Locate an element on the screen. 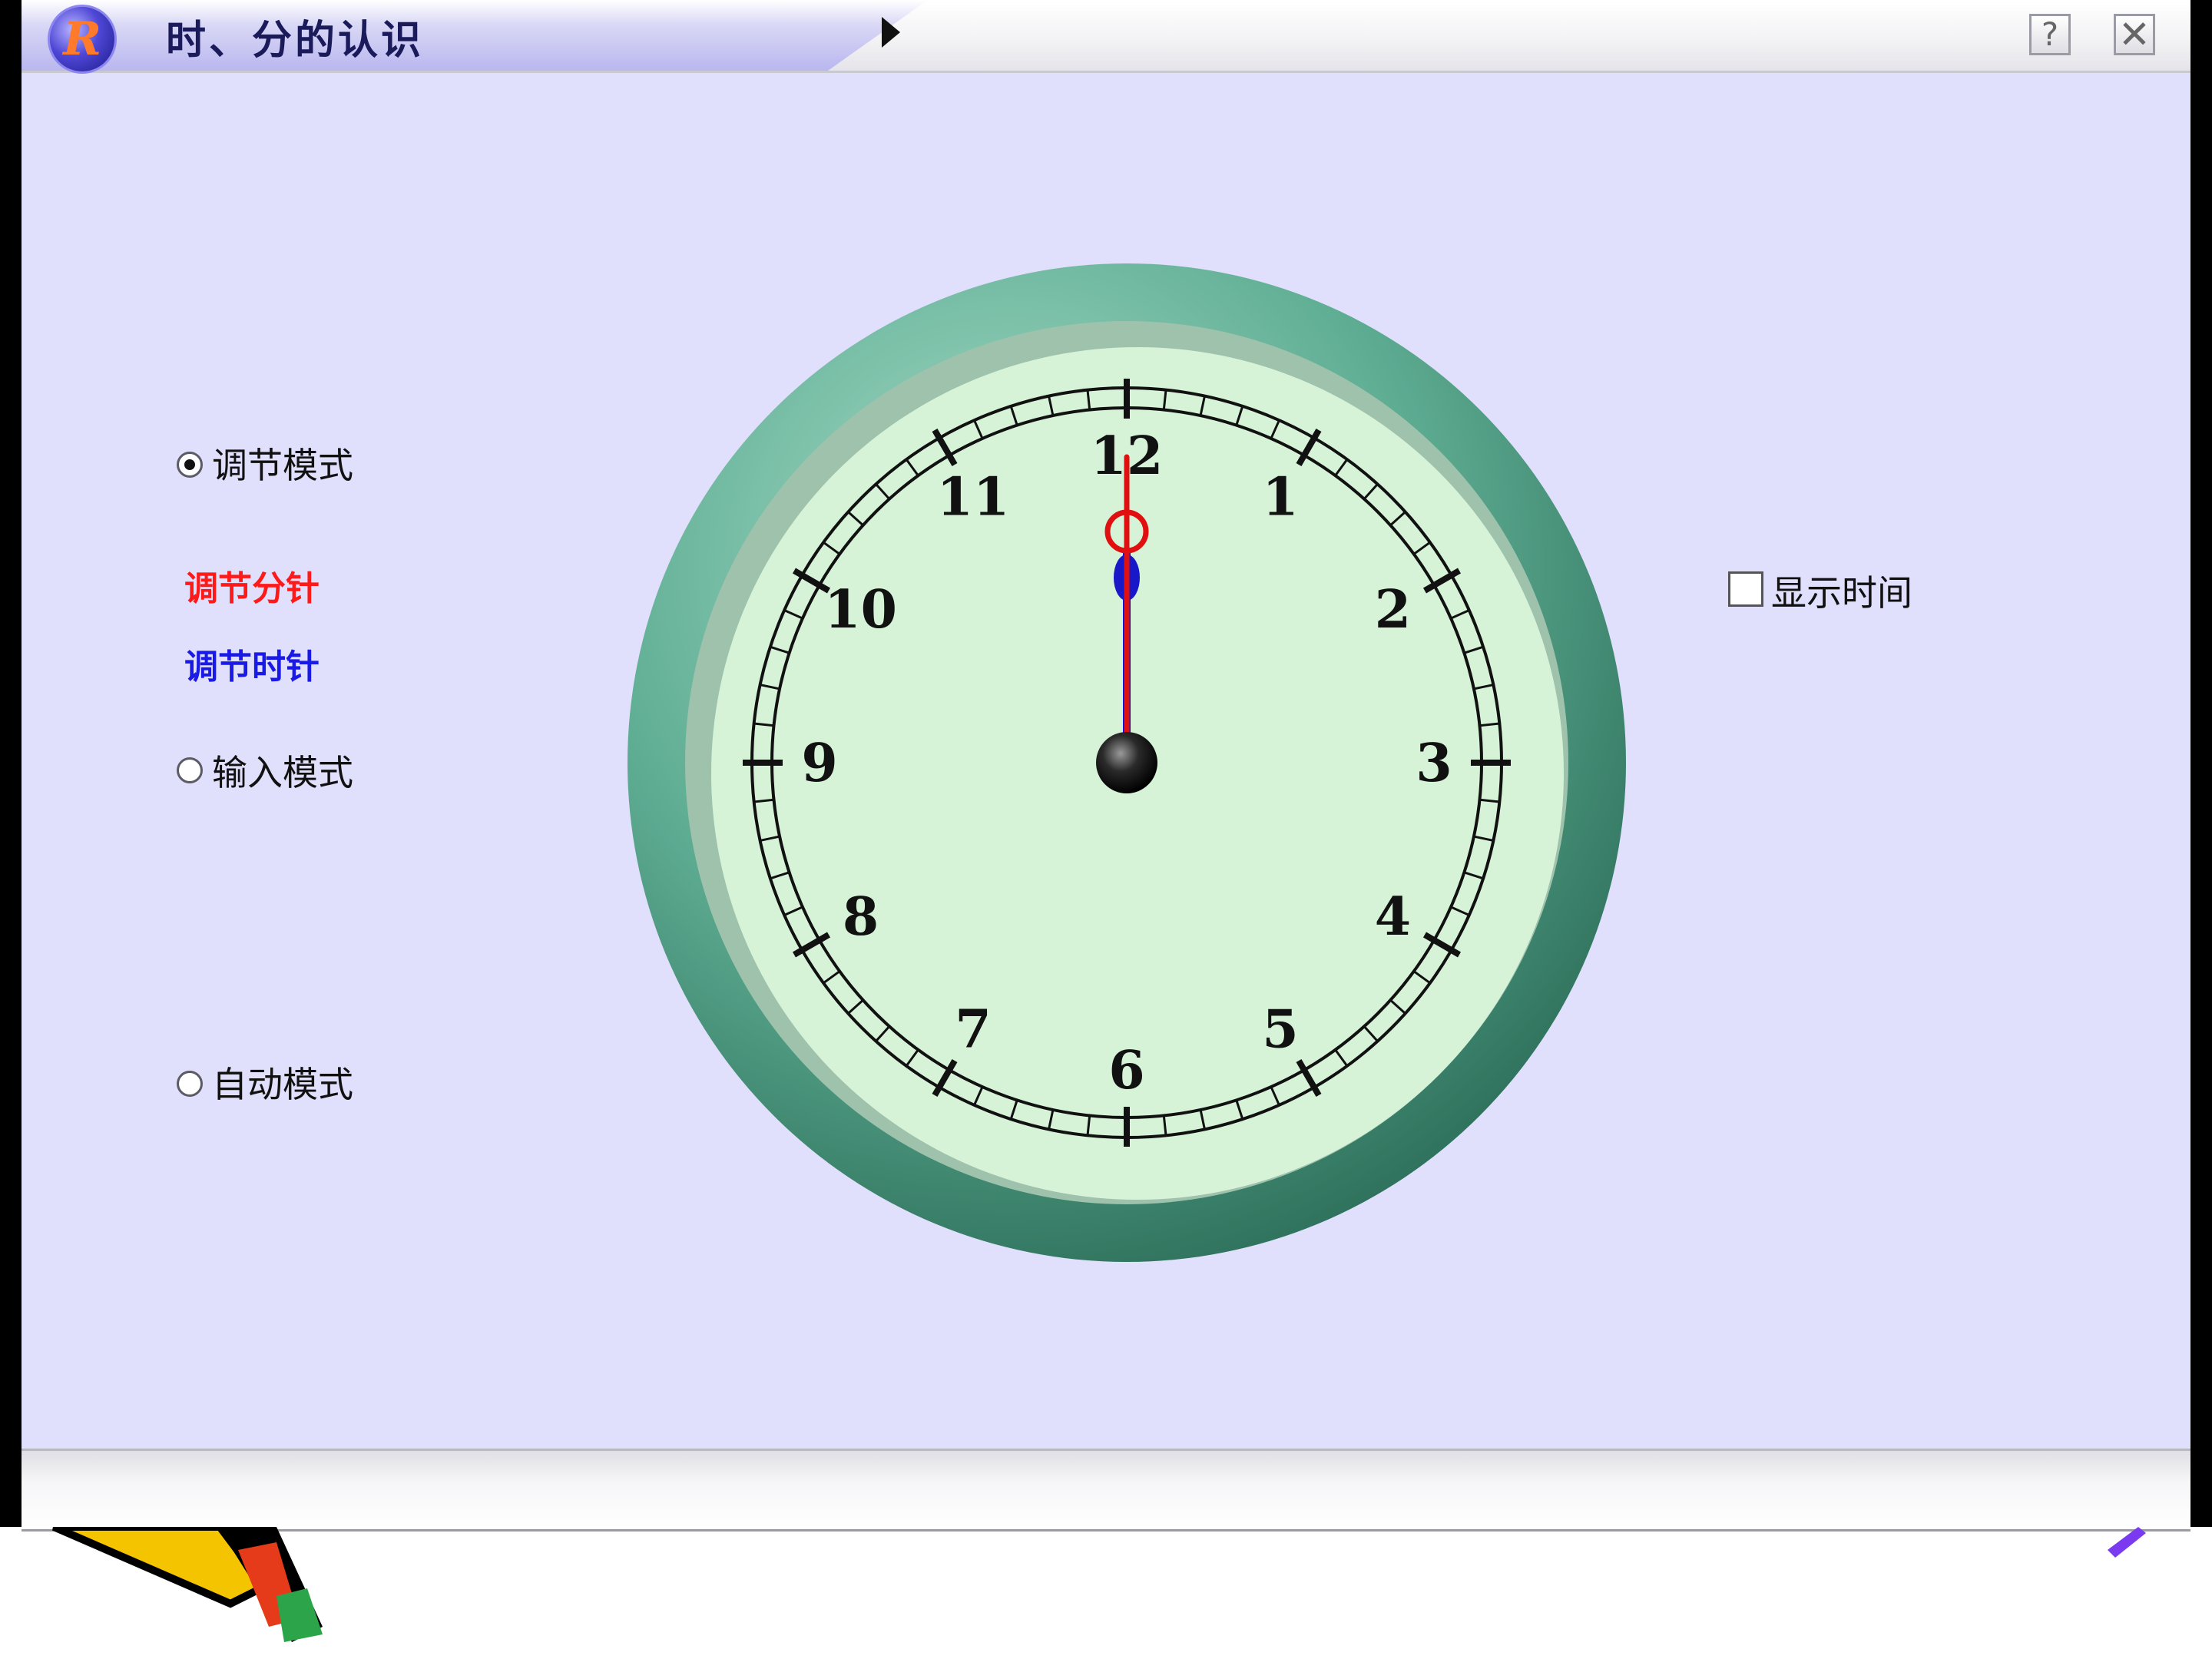 This screenshot has height=1659, width=2212. auto-mode-radio is located at coordinates (190, 1084).